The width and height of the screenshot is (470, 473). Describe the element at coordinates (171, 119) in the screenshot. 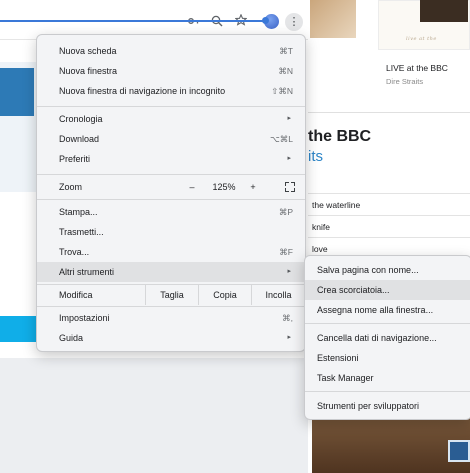

I see `menu-item-history: Cronologia ▸` at that location.